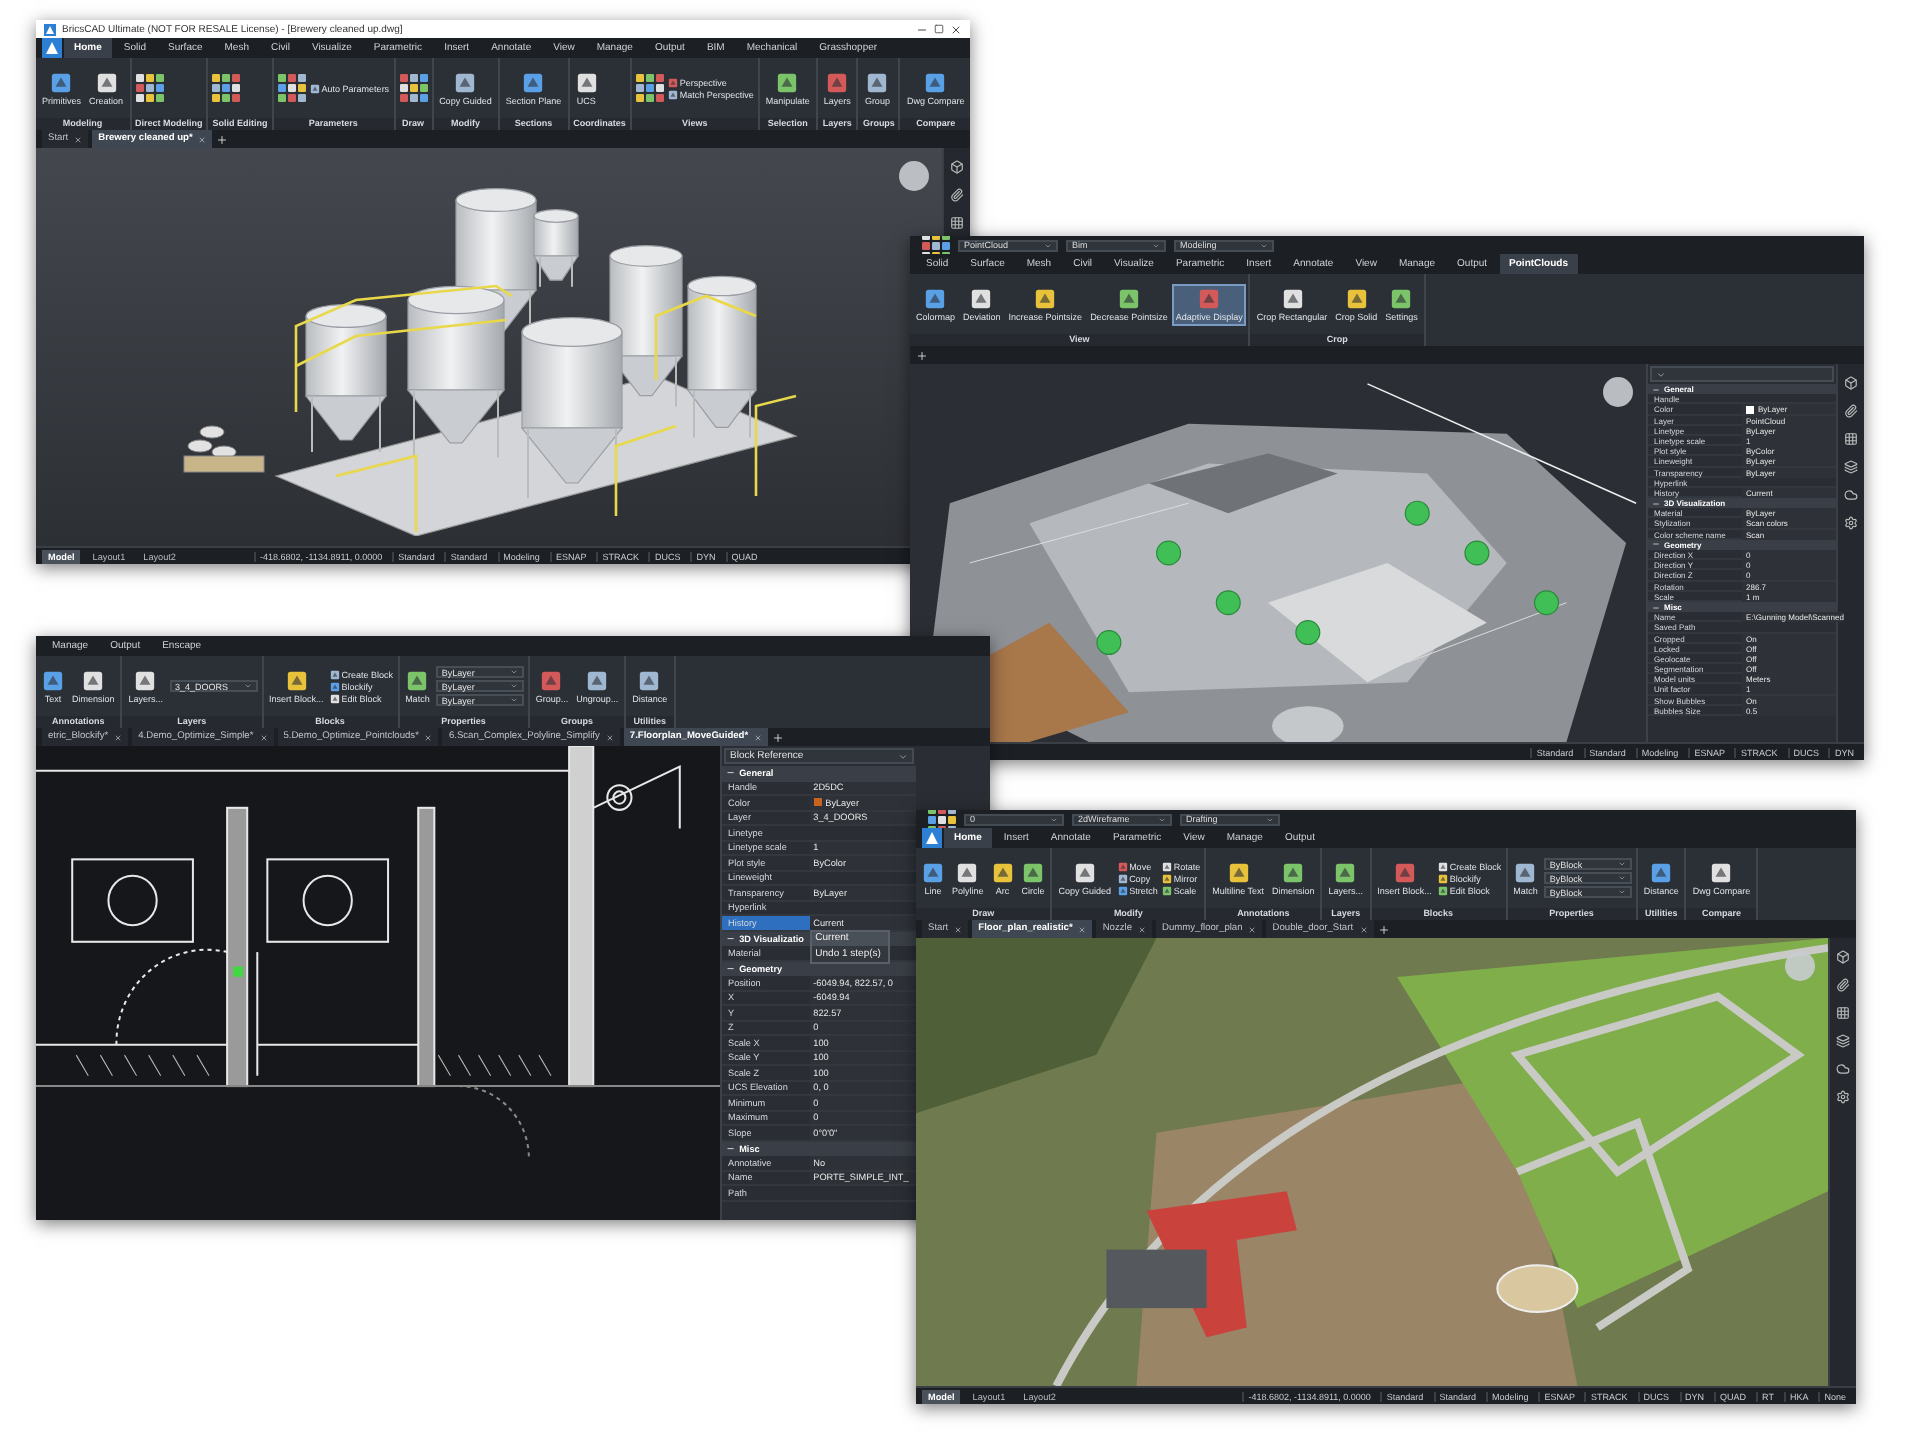  Describe the element at coordinates (922, 29) in the screenshot. I see `minimize-icon` at that location.